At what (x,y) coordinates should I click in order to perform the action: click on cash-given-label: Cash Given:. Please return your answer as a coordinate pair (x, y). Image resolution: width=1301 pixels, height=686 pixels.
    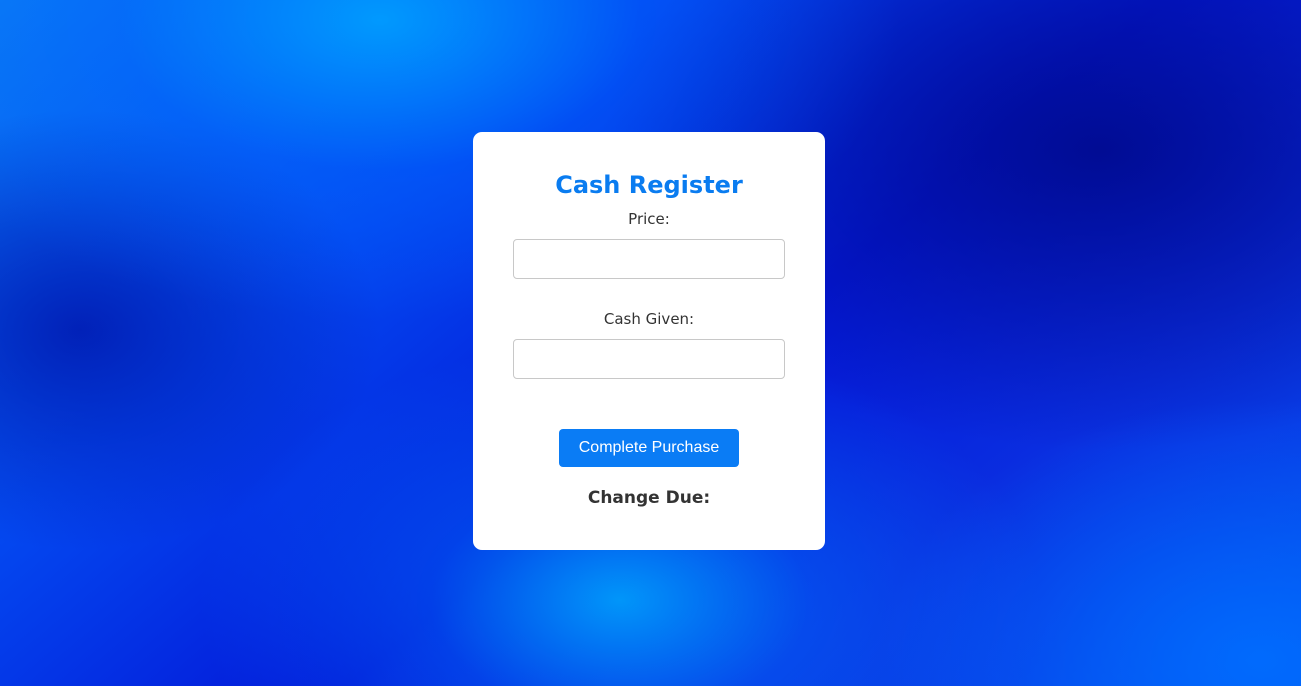
    Looking at the image, I should click on (649, 319).